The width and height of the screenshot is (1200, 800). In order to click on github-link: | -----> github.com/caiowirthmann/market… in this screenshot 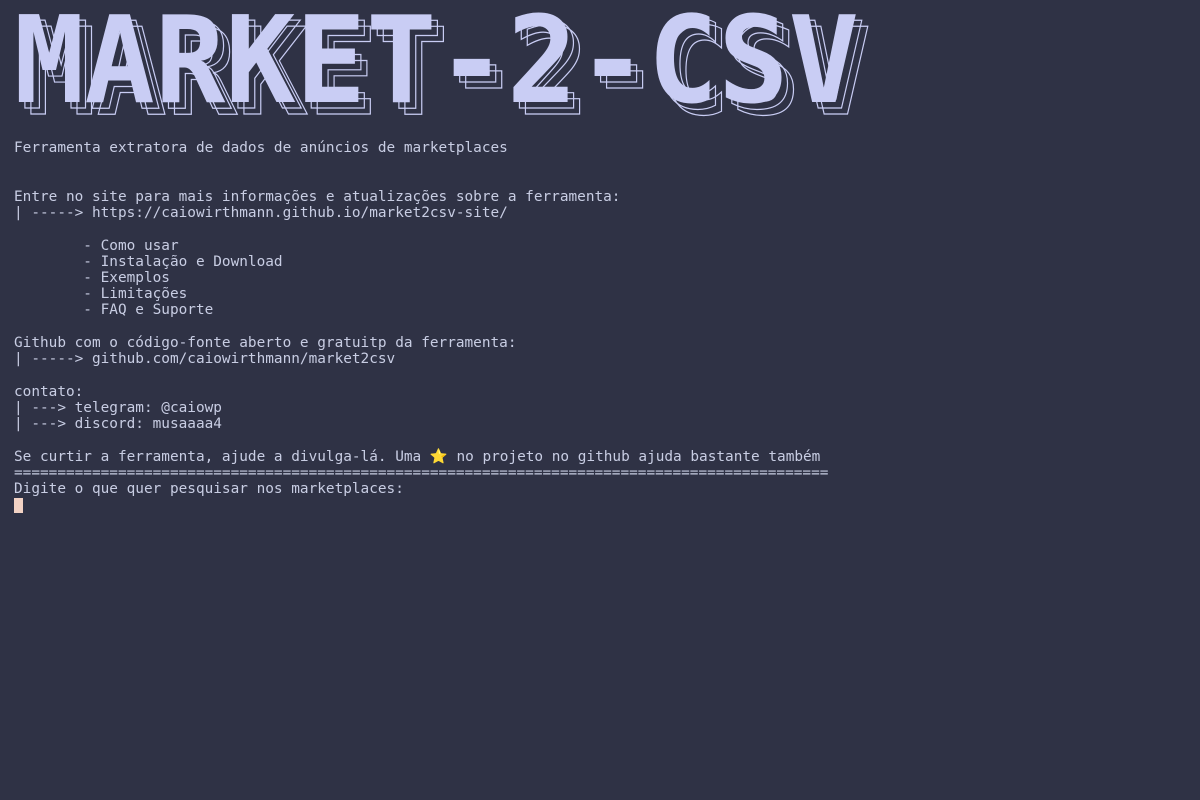, I will do `click(204, 359)`.